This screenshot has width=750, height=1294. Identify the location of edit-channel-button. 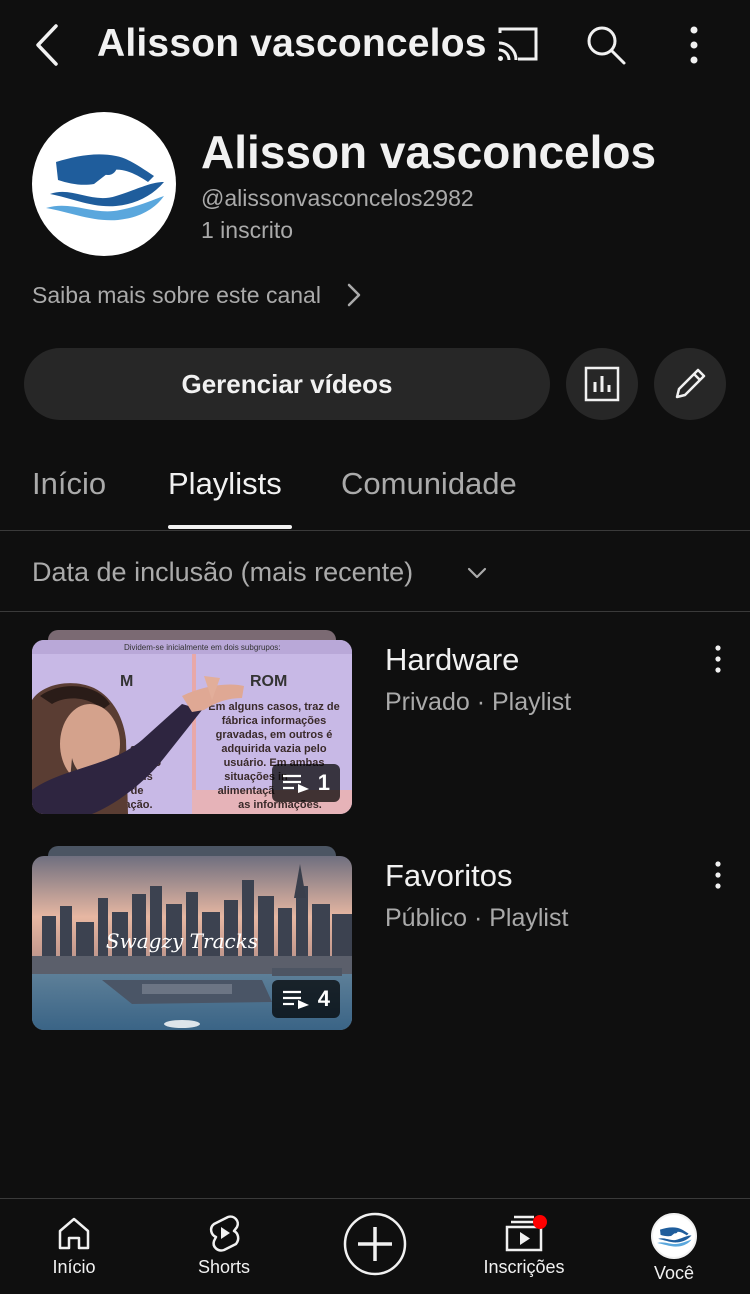
(690, 384).